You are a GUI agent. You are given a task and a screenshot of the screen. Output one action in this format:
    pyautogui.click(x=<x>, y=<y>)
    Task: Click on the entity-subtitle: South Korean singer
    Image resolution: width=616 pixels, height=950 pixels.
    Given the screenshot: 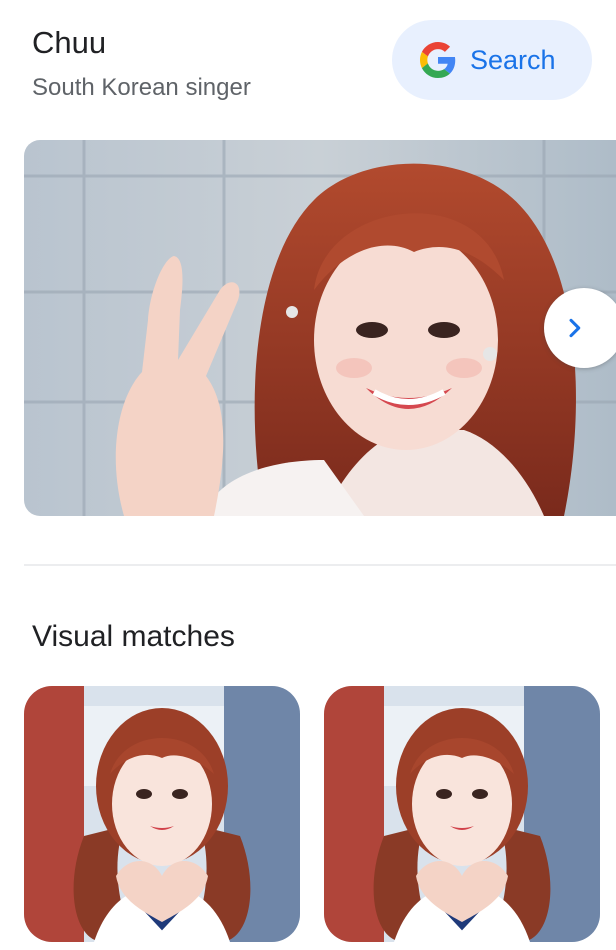 What is the action you would take?
    pyautogui.click(x=141, y=87)
    